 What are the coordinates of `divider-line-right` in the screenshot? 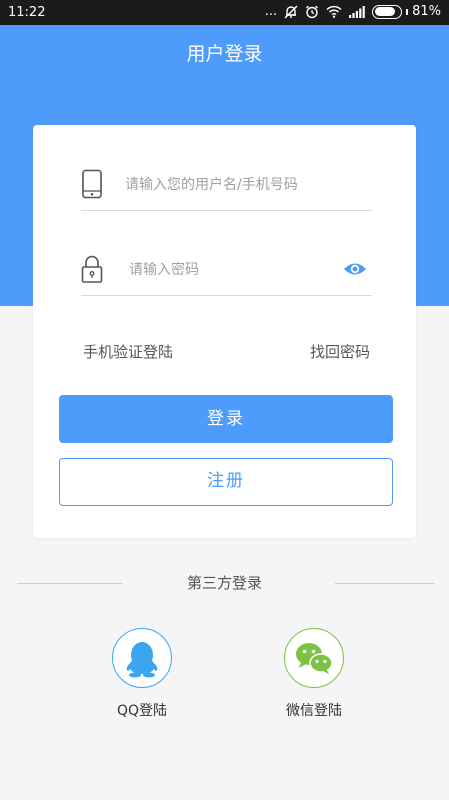 It's located at (385, 583).